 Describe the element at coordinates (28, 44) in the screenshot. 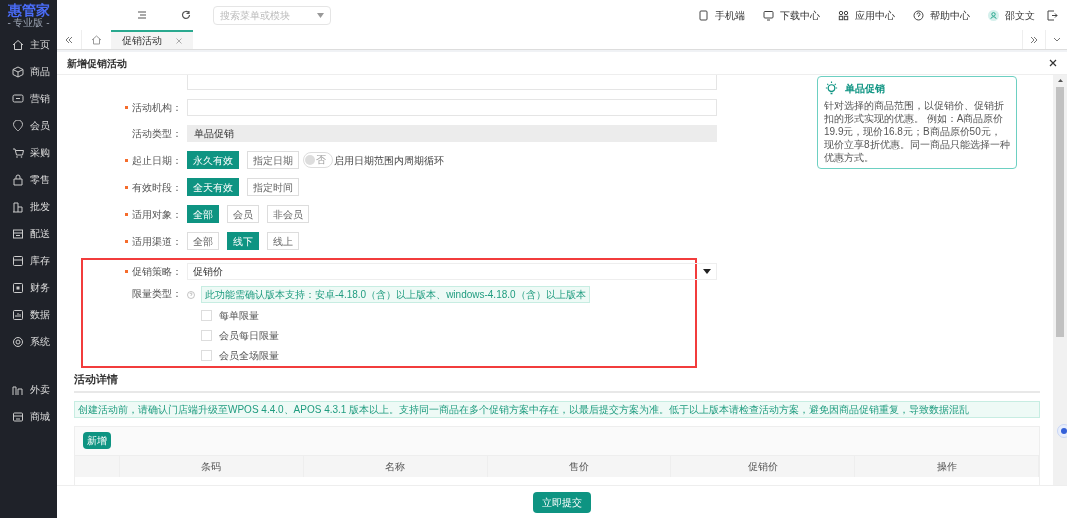

I see `sidebar-item: 主页` at that location.